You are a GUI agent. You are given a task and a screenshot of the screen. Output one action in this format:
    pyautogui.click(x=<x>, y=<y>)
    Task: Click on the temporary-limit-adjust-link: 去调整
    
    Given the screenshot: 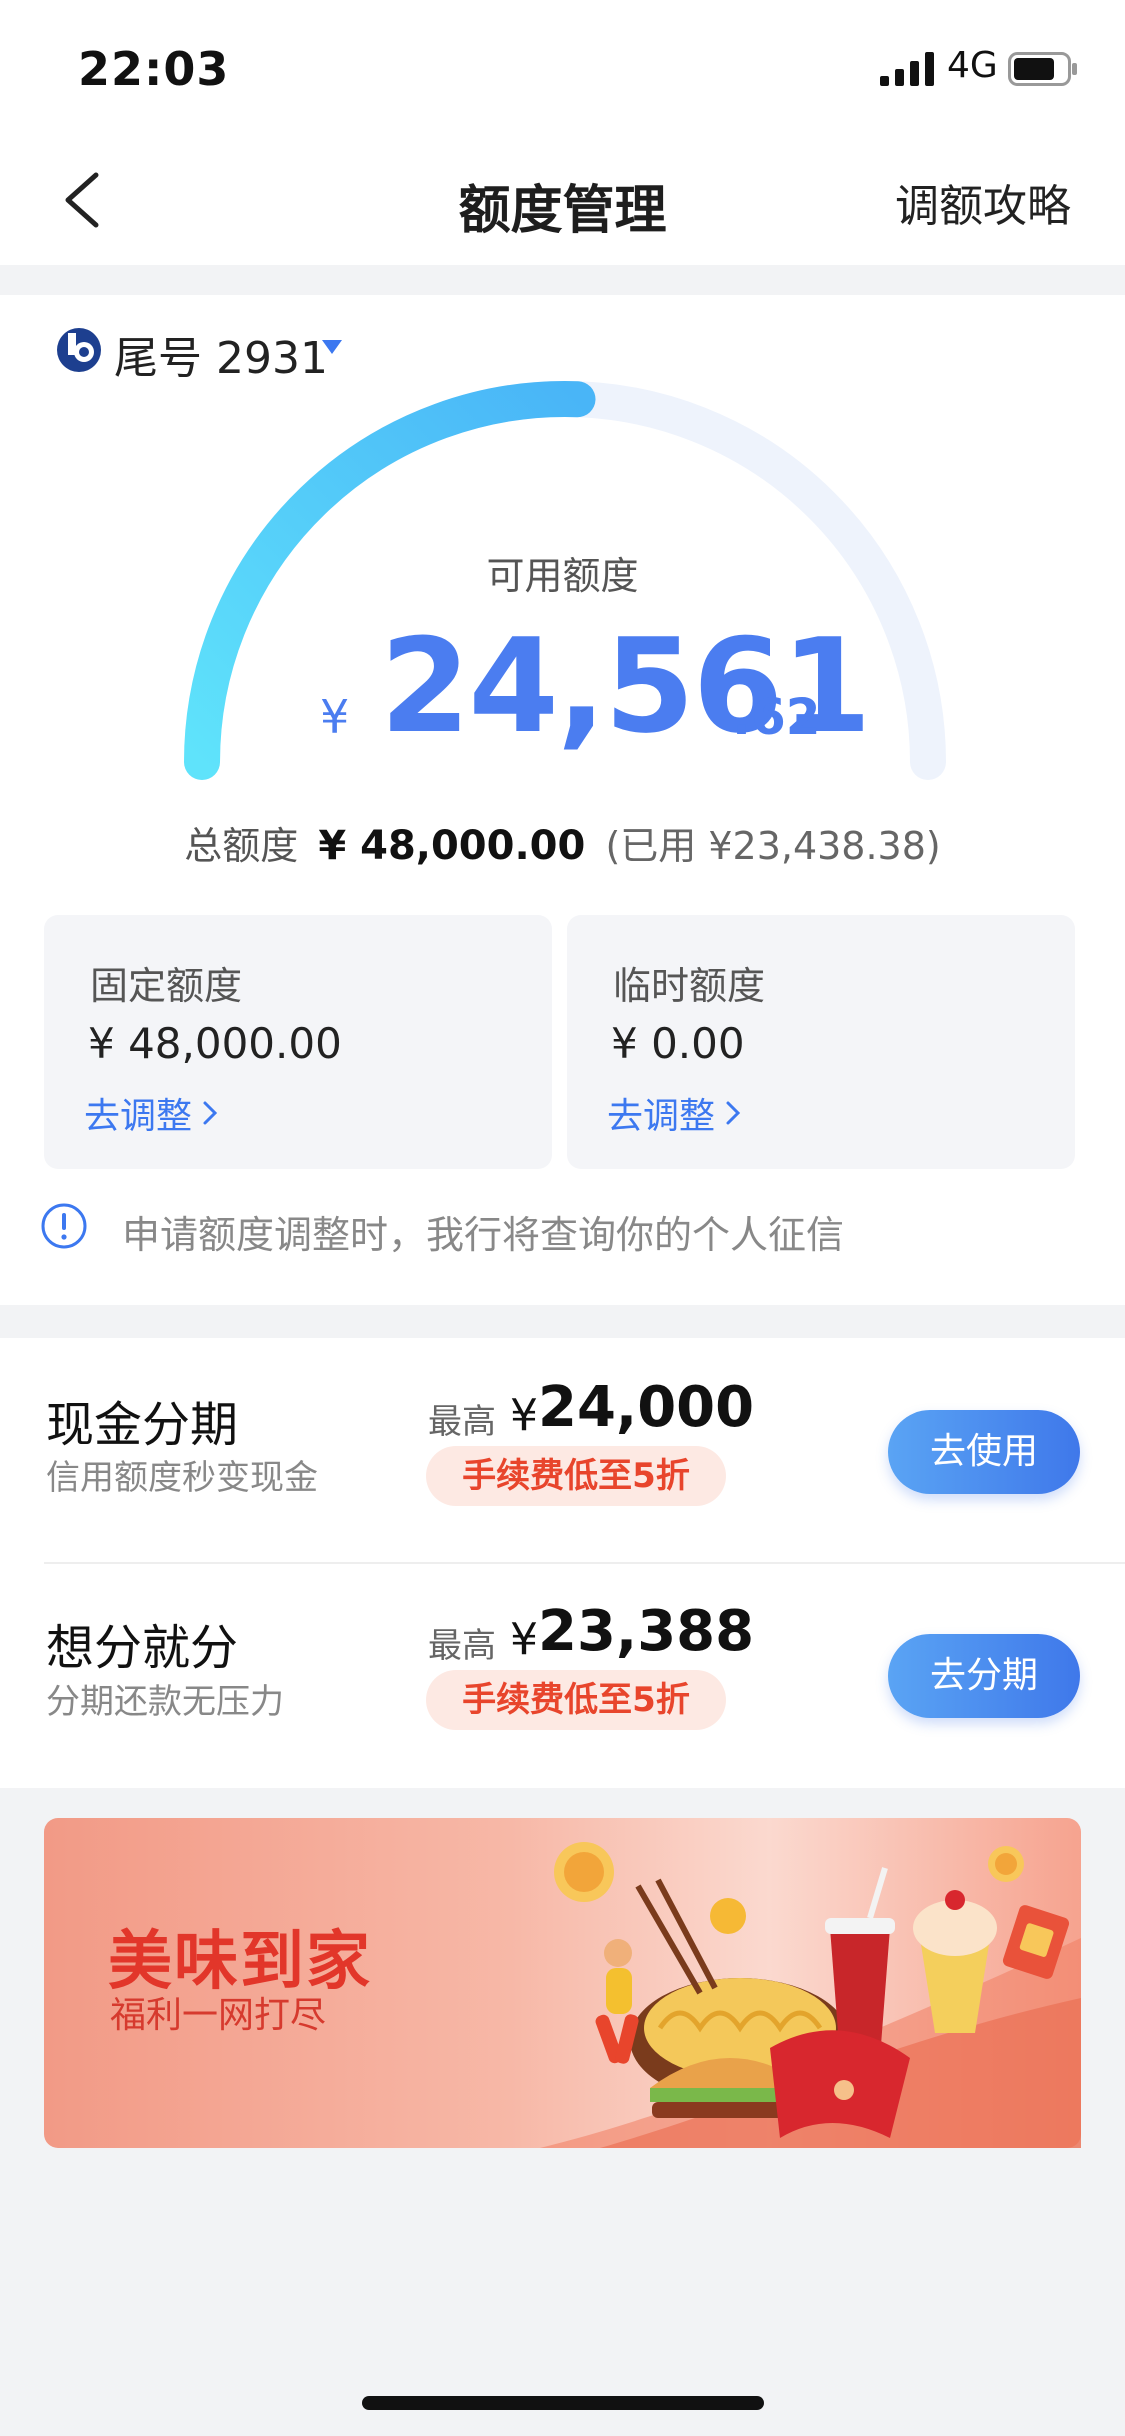 What is the action you would take?
    pyautogui.click(x=675, y=1113)
    